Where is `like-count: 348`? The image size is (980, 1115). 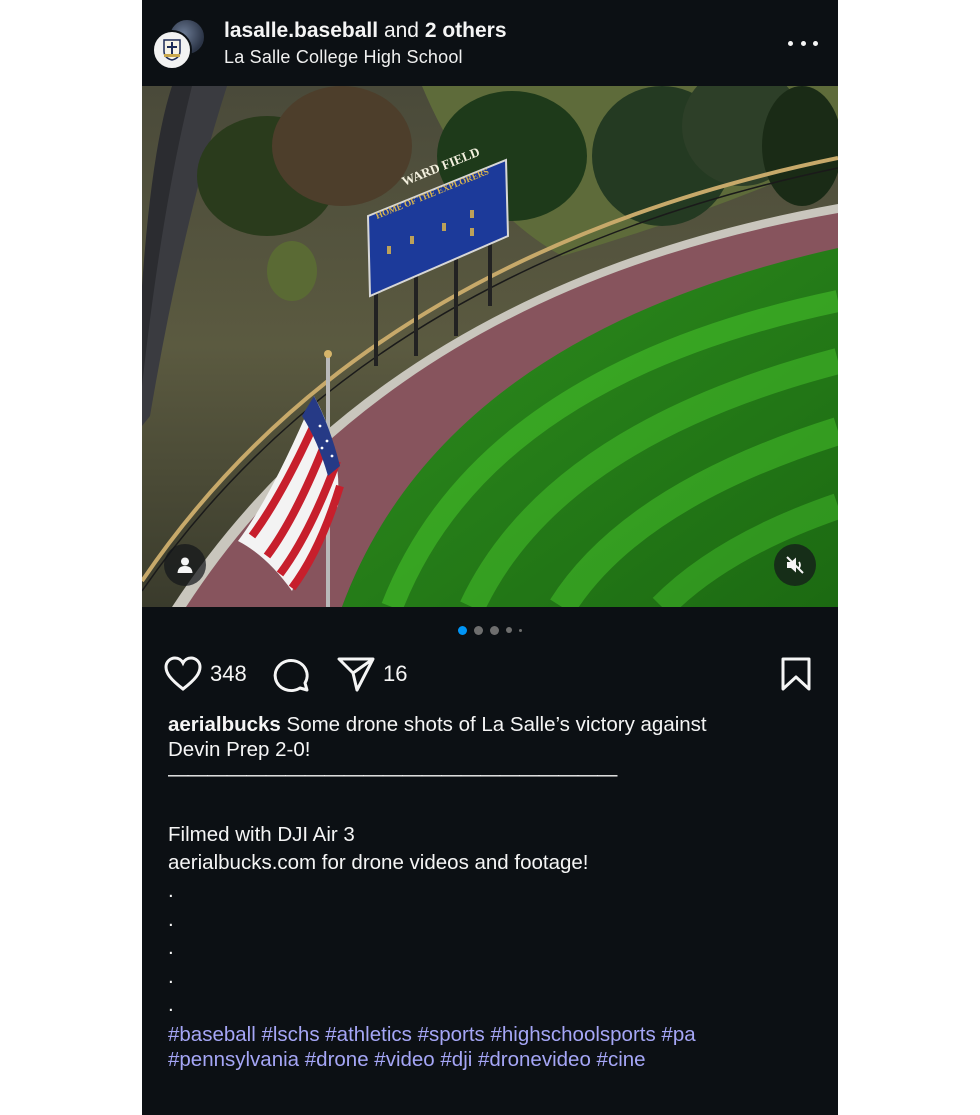
like-count: 348 is located at coordinates (228, 674).